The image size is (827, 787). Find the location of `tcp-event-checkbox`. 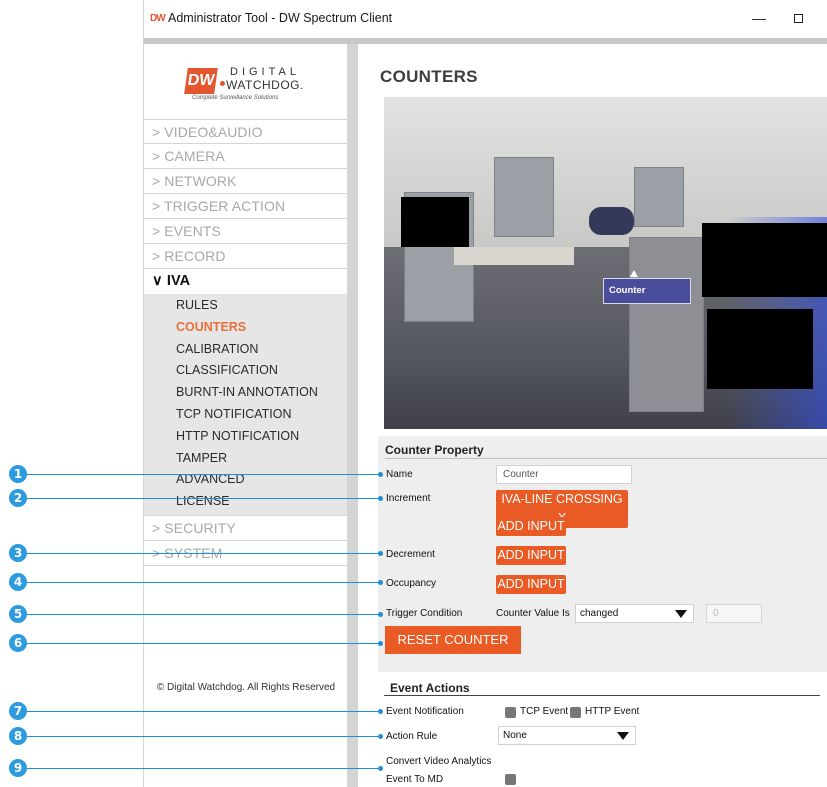

tcp-event-checkbox is located at coordinates (510, 712).